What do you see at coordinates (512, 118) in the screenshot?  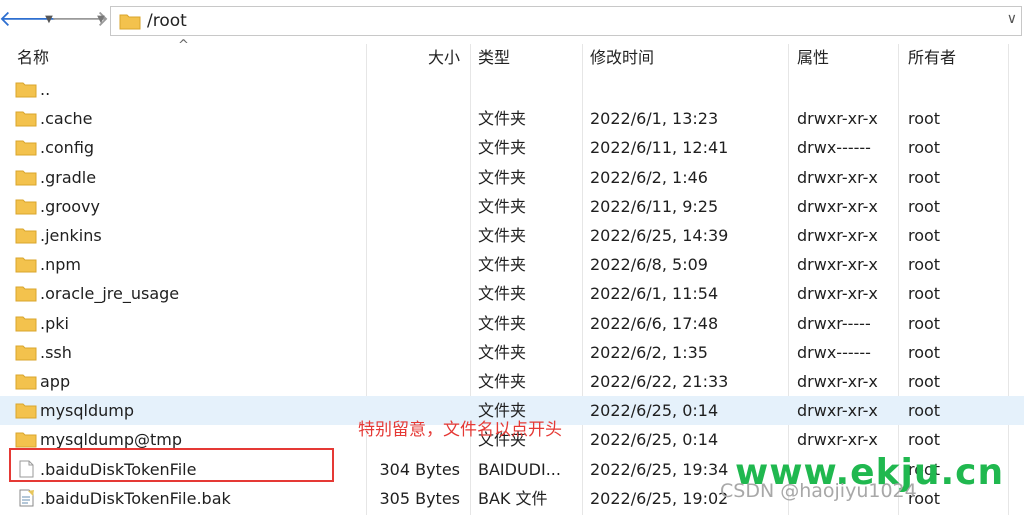 I see `file-row: .cache 文件夹 2022/6/1, 13:23 drwxr-xr-x root` at bounding box center [512, 118].